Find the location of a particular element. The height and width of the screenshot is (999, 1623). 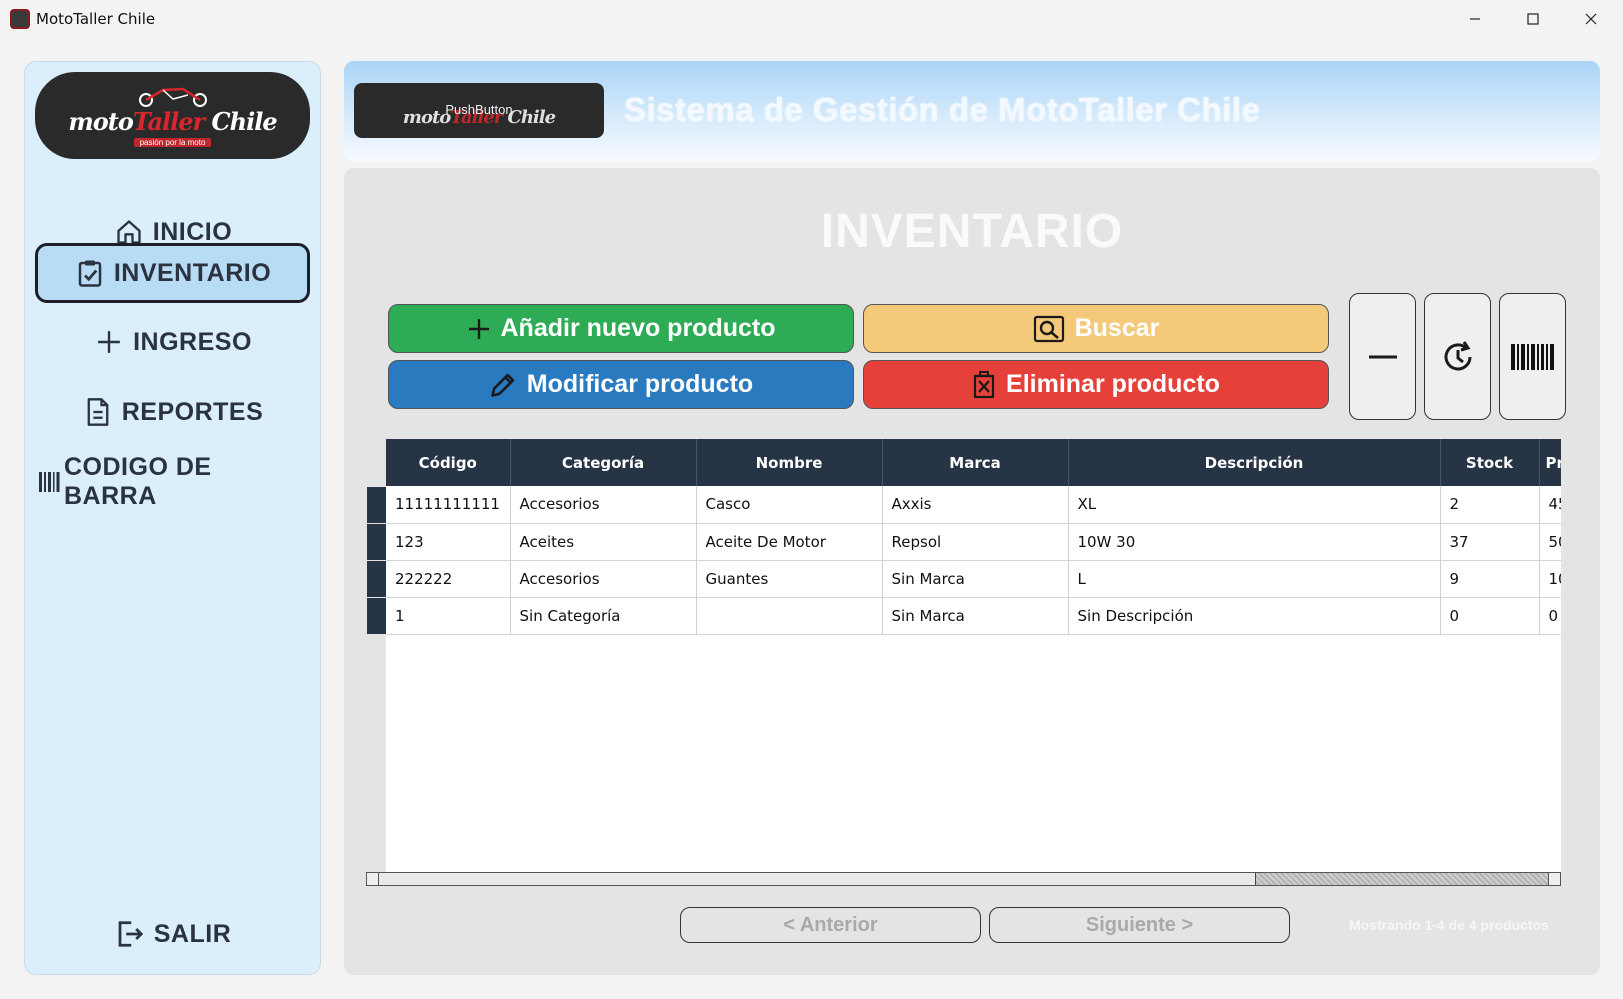

title-bar: MotoTaller Chile is located at coordinates (811, 19).